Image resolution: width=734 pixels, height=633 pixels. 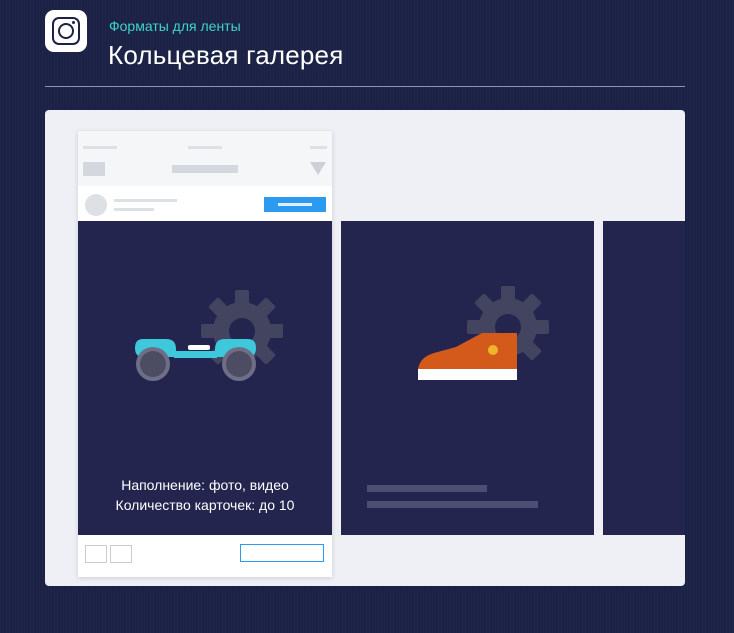 What do you see at coordinates (226, 55) in the screenshot?
I see `page-title: Кольцевая галерея` at bounding box center [226, 55].